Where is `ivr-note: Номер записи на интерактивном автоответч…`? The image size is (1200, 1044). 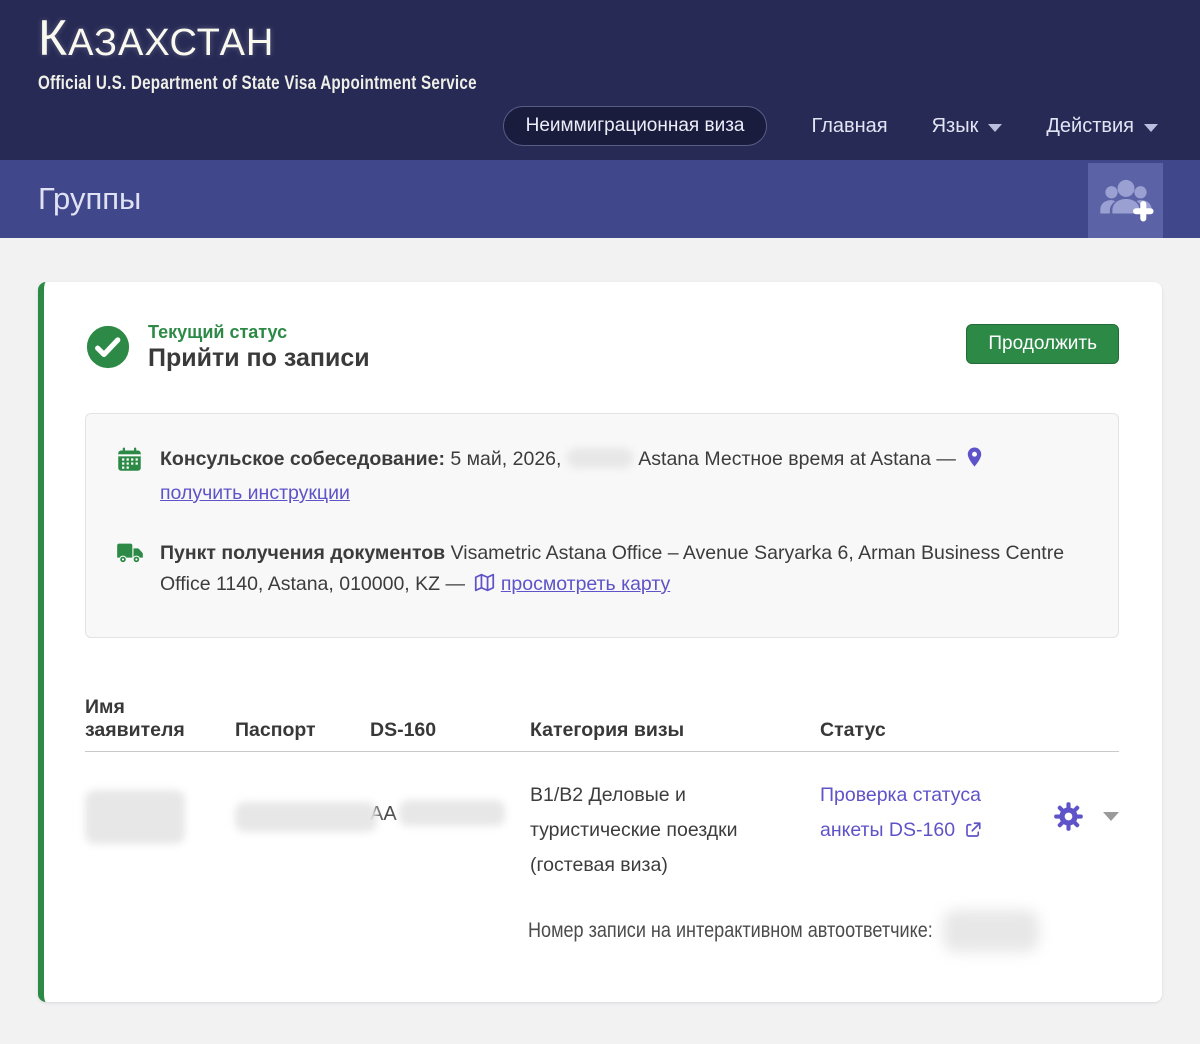
ivr-note: Номер записи на интерактивном автоответч… is located at coordinates (823, 931).